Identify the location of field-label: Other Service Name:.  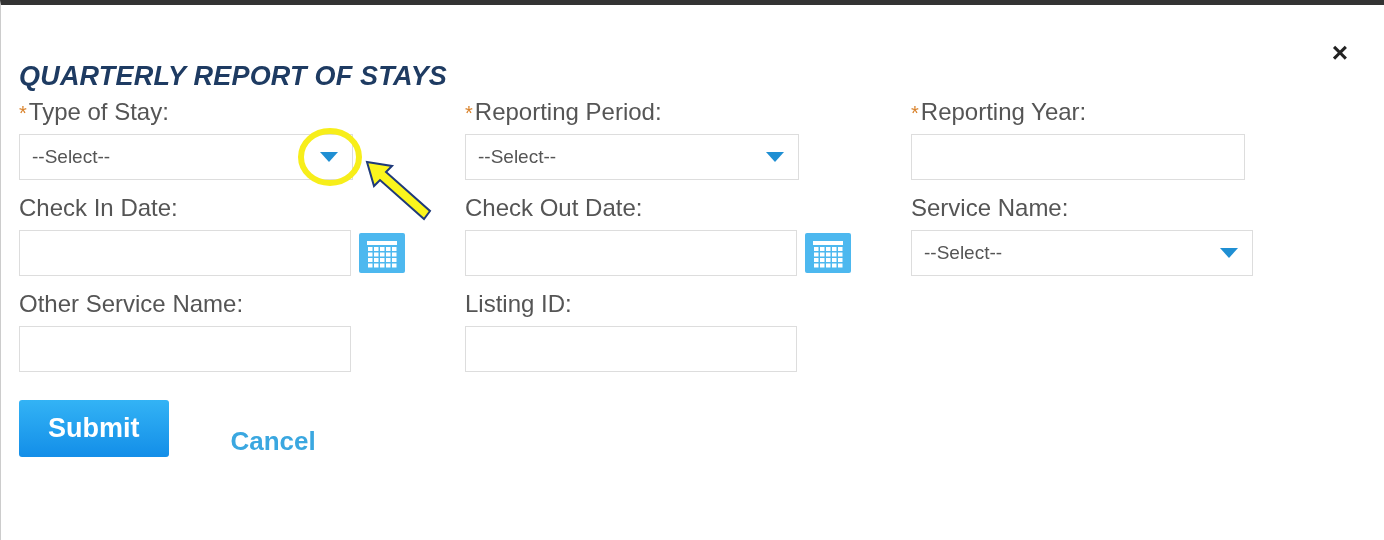
(132, 304).